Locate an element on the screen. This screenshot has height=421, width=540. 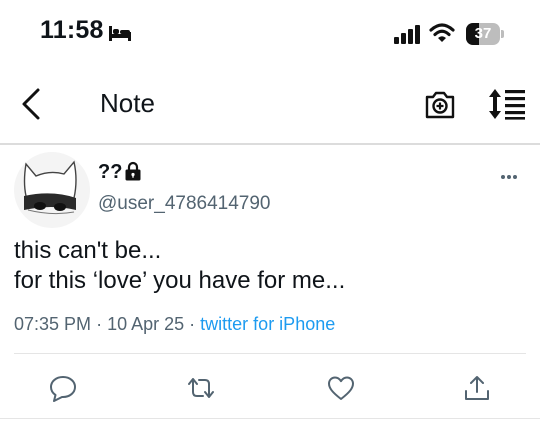
display-name: ?? is located at coordinates (110, 172).